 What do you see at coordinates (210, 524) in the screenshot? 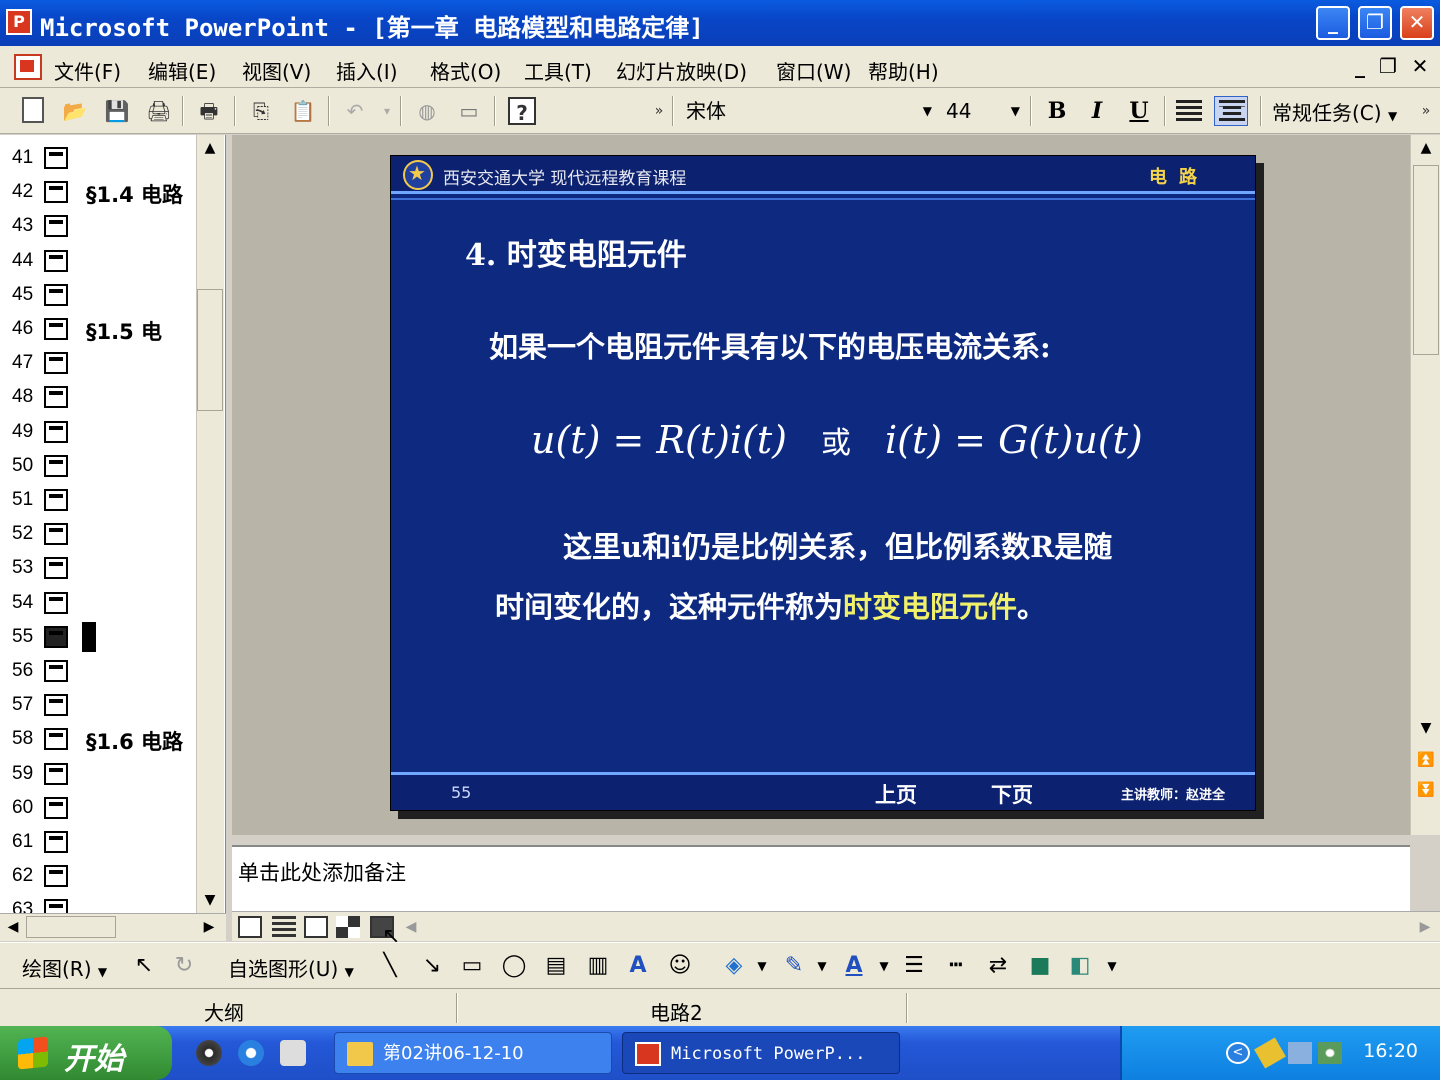
I see `slides-pane-scrollbar: ▲ ▼` at bounding box center [210, 524].